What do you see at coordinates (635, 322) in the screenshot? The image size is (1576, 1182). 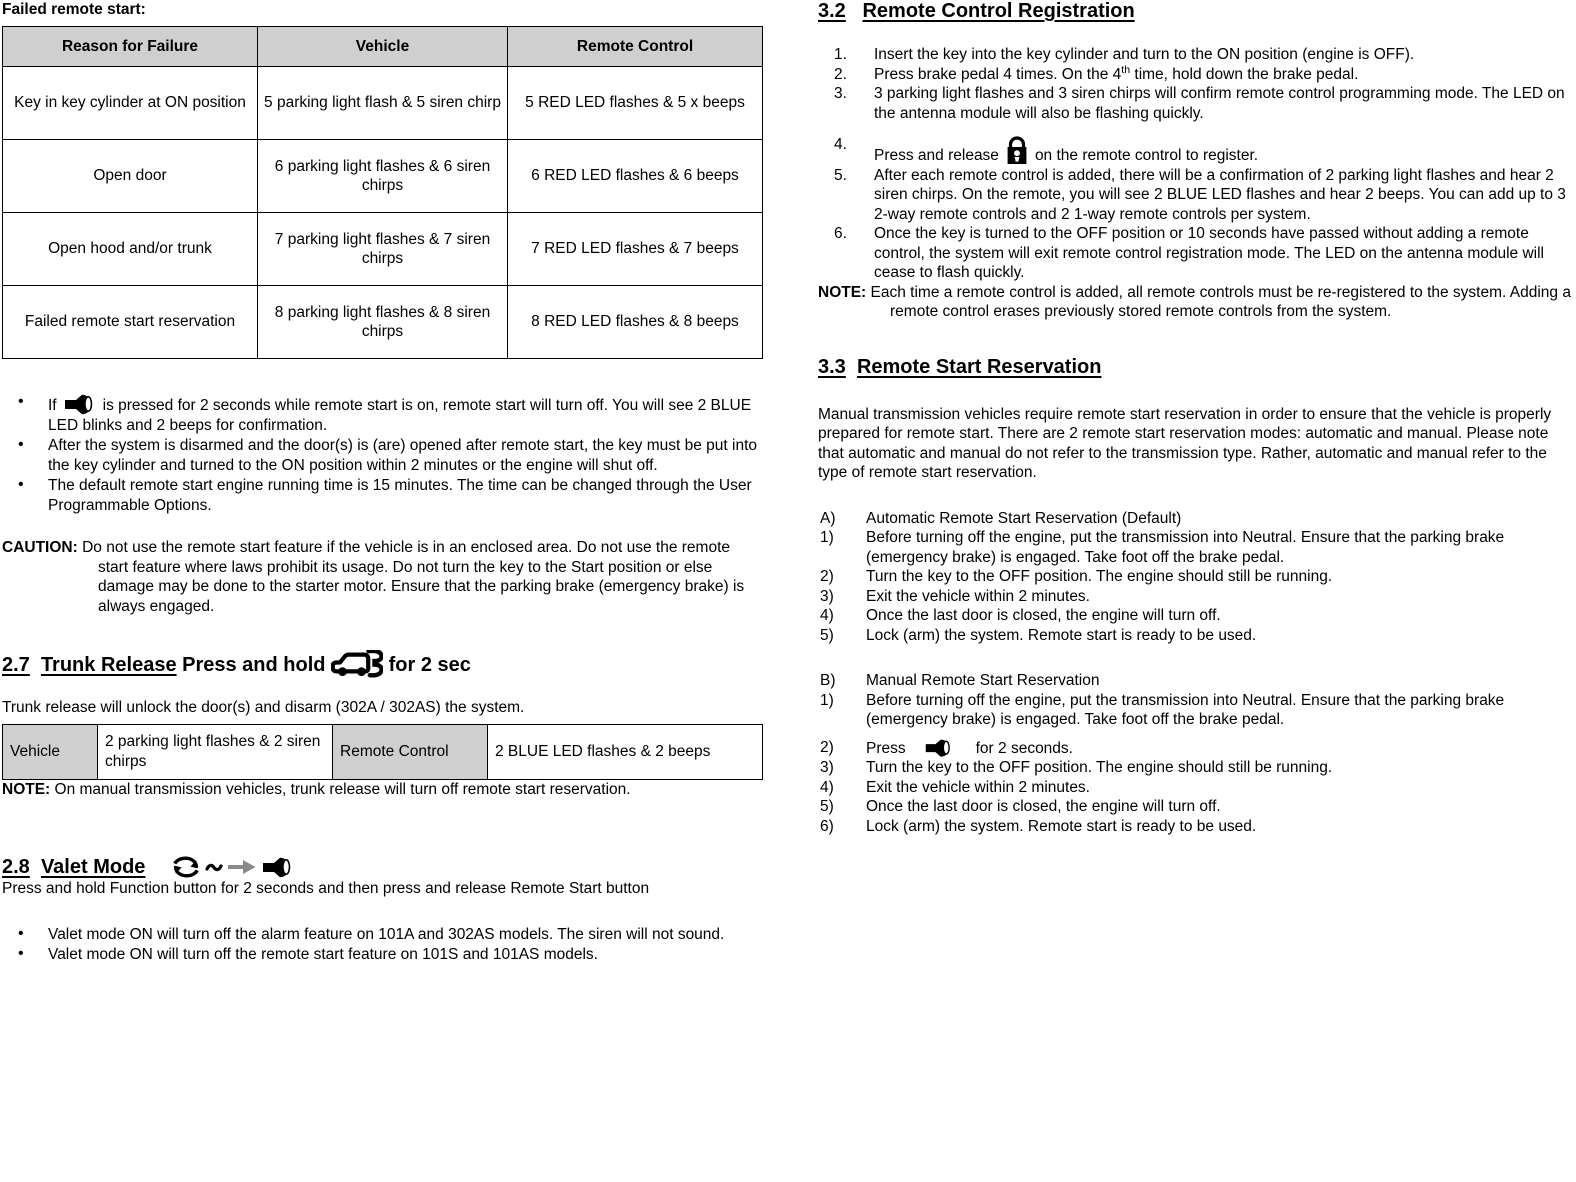 I see `cell-remote-control: 8 RED LED flashes & 8 beeps` at bounding box center [635, 322].